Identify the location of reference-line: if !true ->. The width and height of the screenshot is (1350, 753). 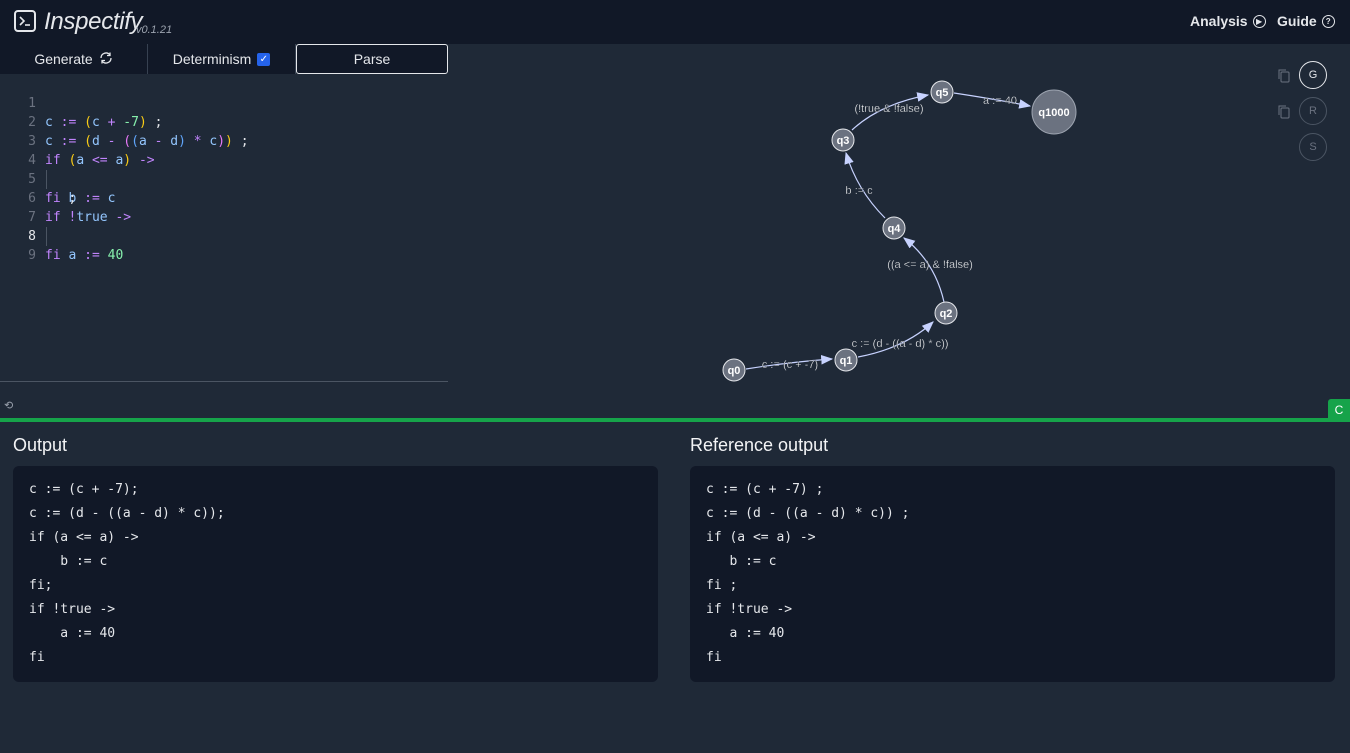
(749, 609).